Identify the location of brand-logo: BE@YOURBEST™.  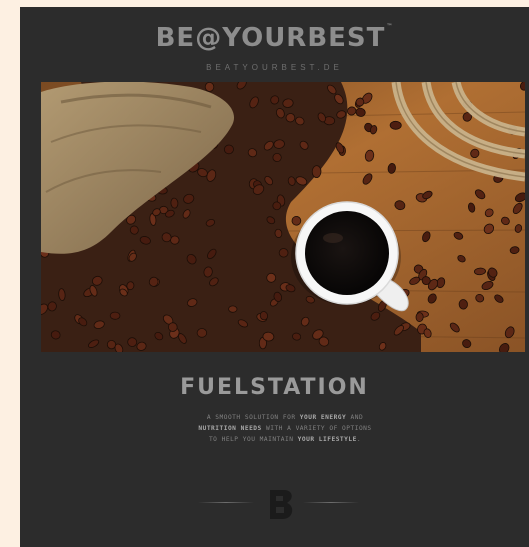
(274, 38).